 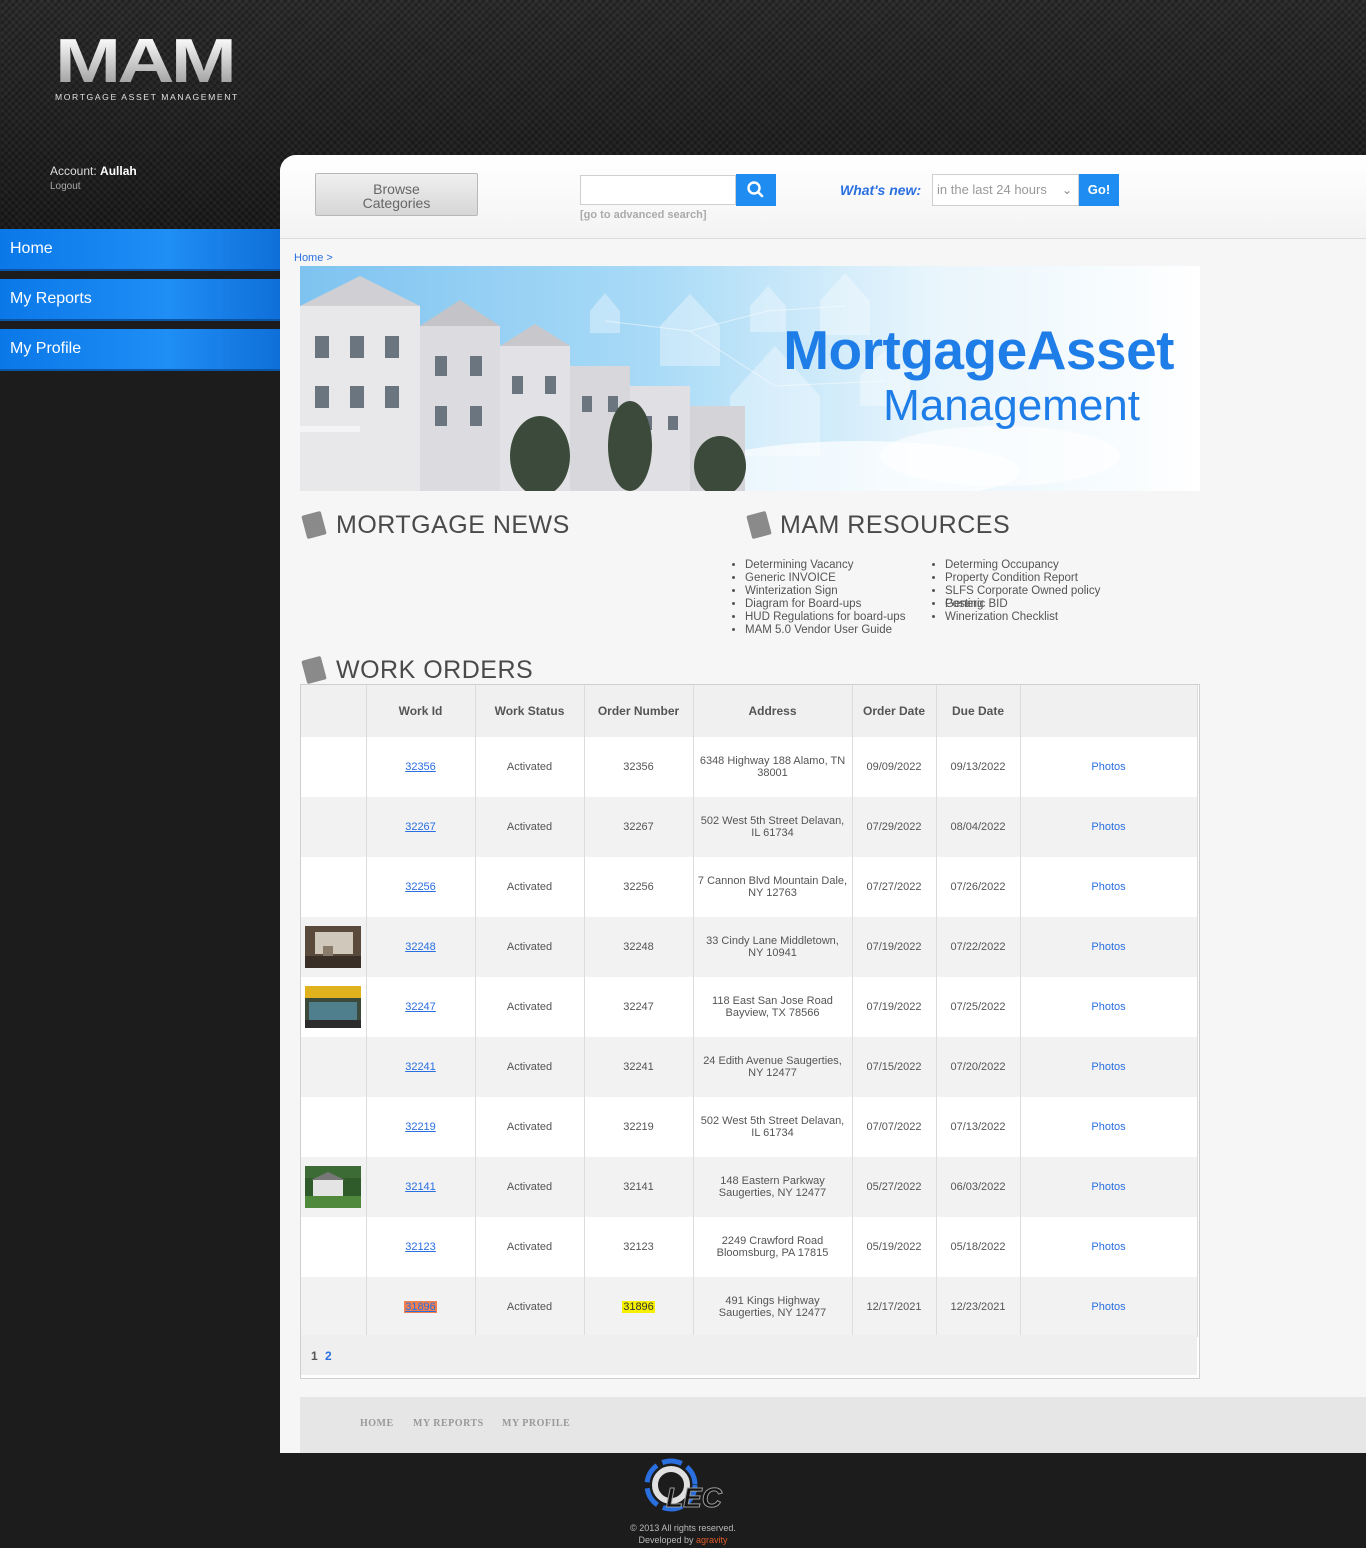 I want to click on order-number-cell: 32247, so click(x=639, y=1007).